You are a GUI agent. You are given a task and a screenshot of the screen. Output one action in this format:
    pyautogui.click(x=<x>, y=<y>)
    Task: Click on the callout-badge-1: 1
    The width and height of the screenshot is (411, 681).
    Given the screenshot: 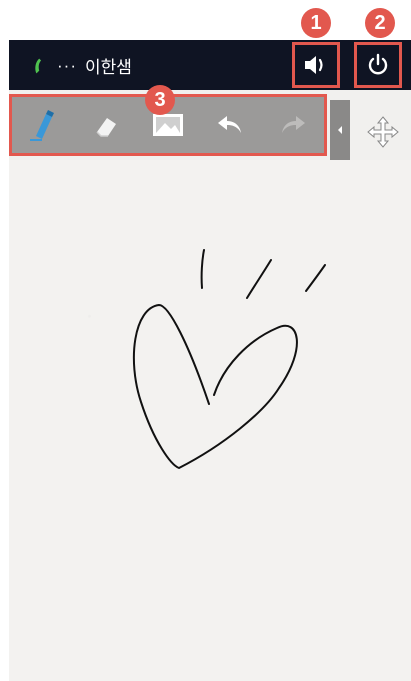 What is the action you would take?
    pyautogui.click(x=316, y=23)
    